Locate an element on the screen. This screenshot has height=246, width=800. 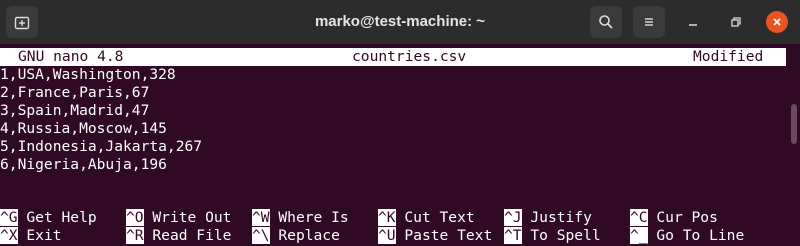
shortcut-cur-pos: ^C Cur Pos is located at coordinates (674, 218).